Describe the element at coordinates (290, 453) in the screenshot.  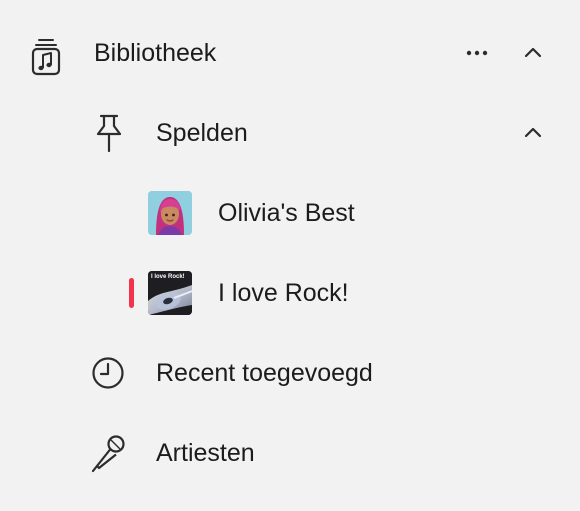
I see `nav-item-artists: Artiesten` at that location.